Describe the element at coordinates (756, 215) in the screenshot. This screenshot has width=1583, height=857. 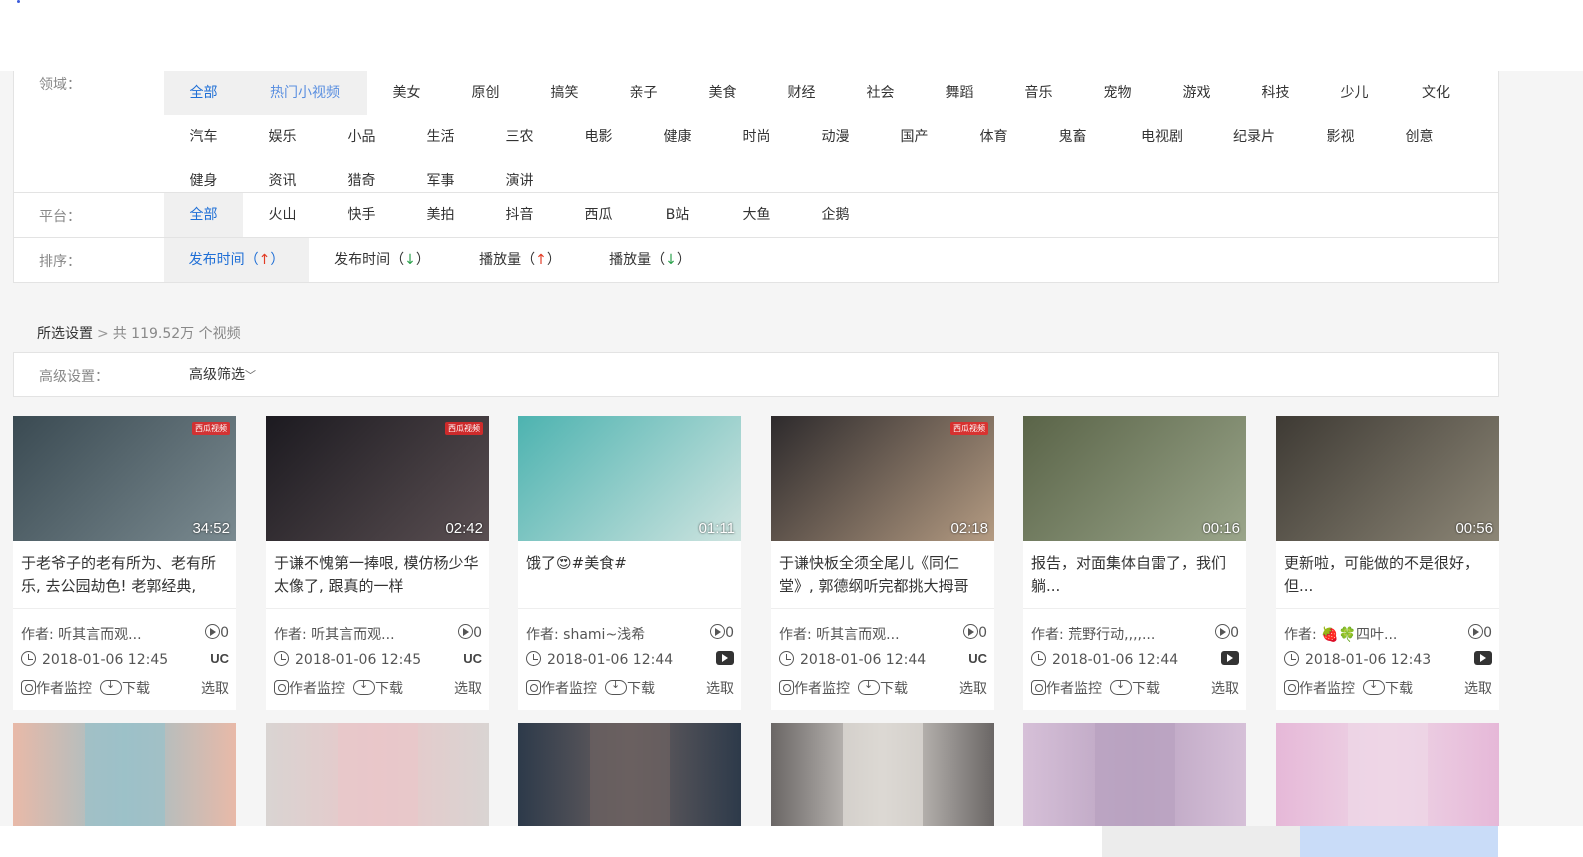
I see `platform-filter-item: 大鱼` at that location.